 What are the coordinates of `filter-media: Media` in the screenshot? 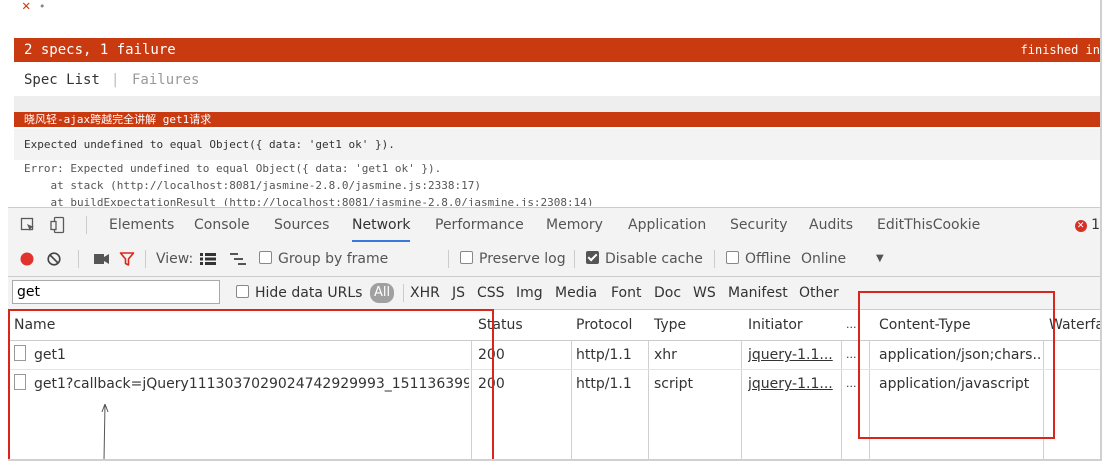 It's located at (576, 293).